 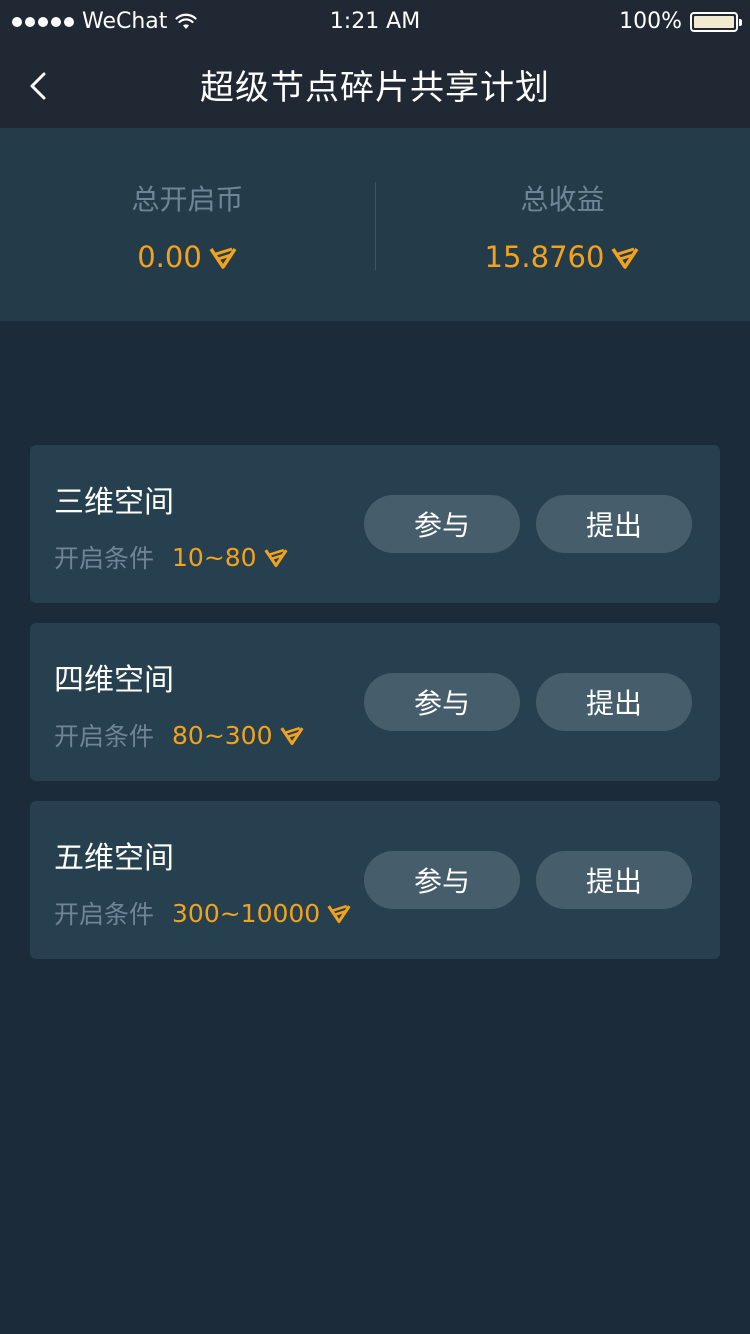 I want to click on plan-title: 三维空间, so click(x=114, y=502).